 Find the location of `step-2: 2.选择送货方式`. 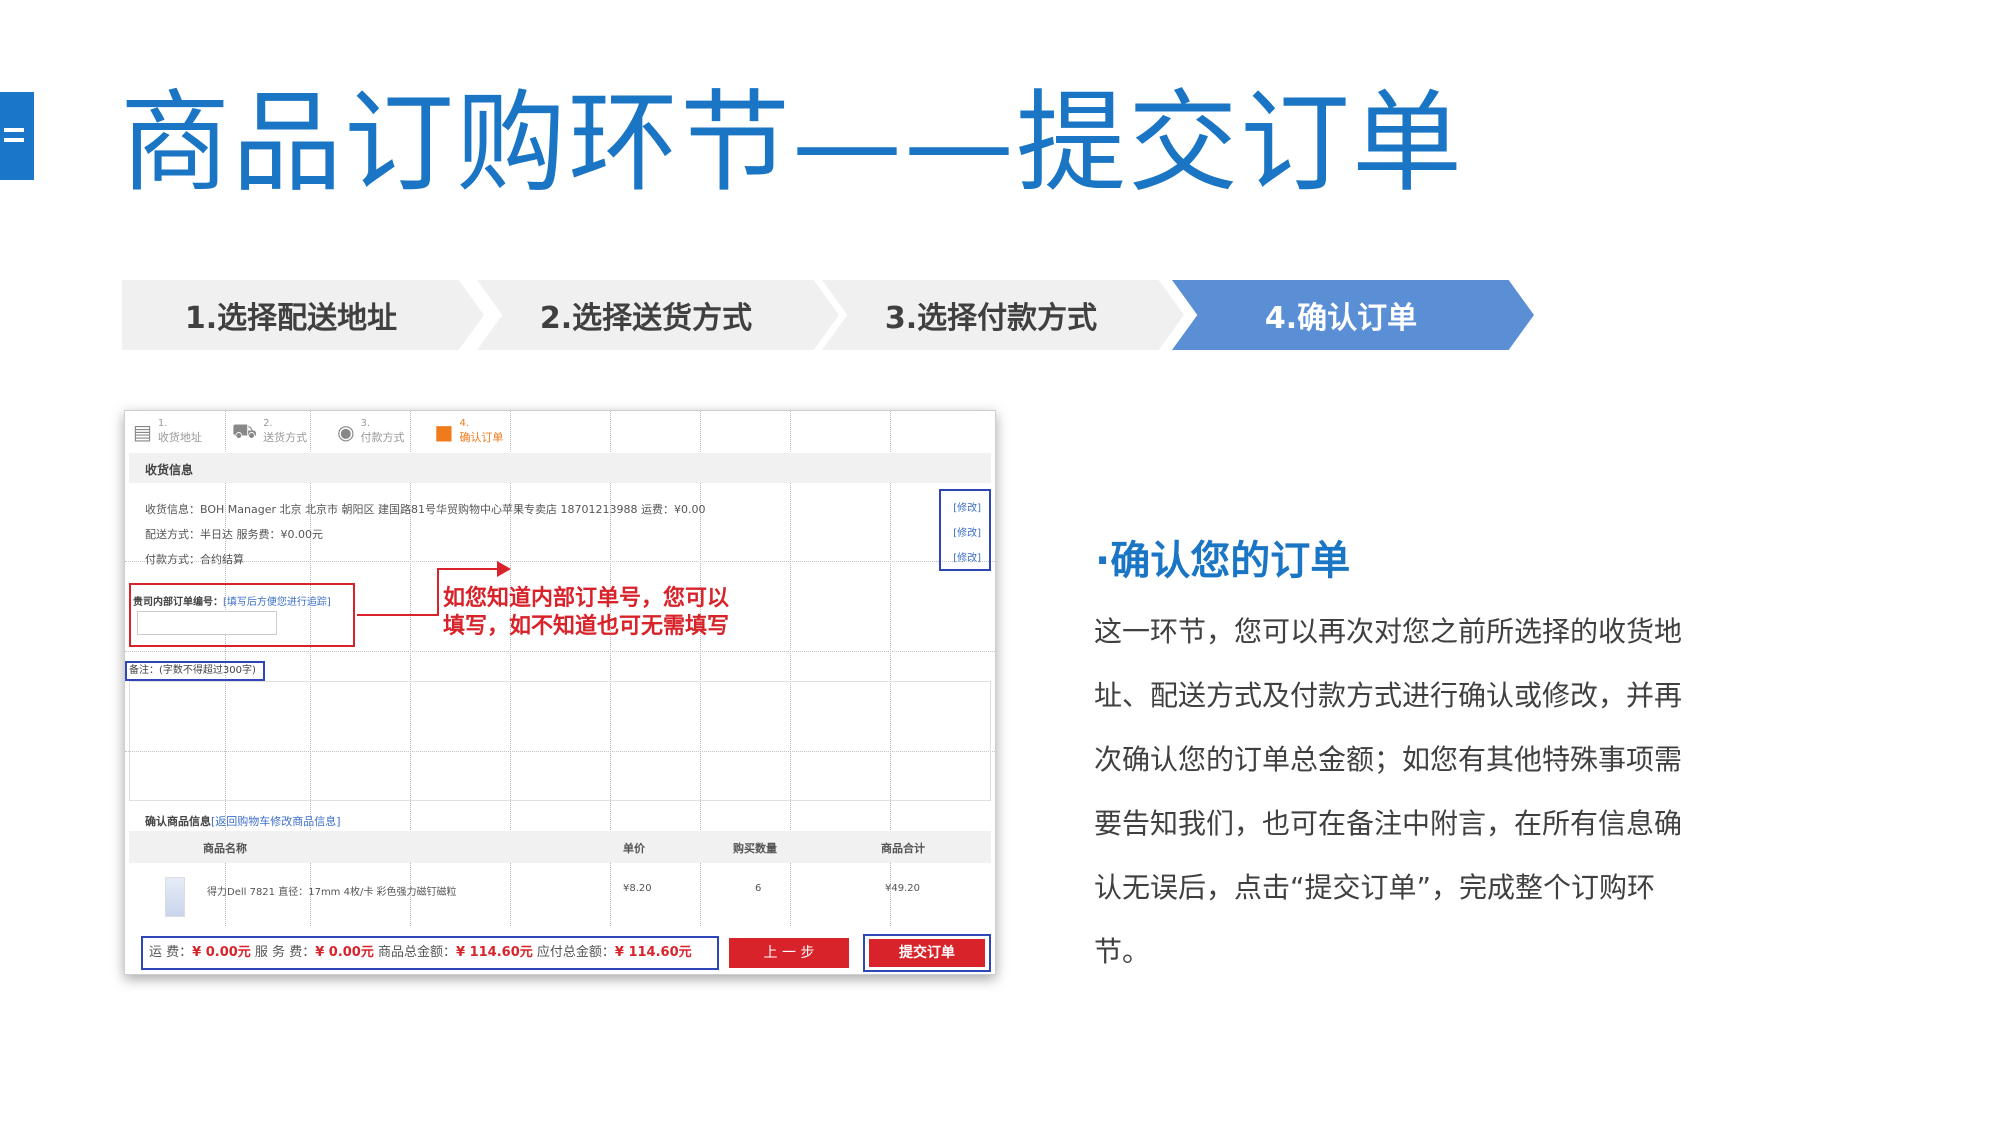

step-2: 2.选择送货方式 is located at coordinates (658, 315).